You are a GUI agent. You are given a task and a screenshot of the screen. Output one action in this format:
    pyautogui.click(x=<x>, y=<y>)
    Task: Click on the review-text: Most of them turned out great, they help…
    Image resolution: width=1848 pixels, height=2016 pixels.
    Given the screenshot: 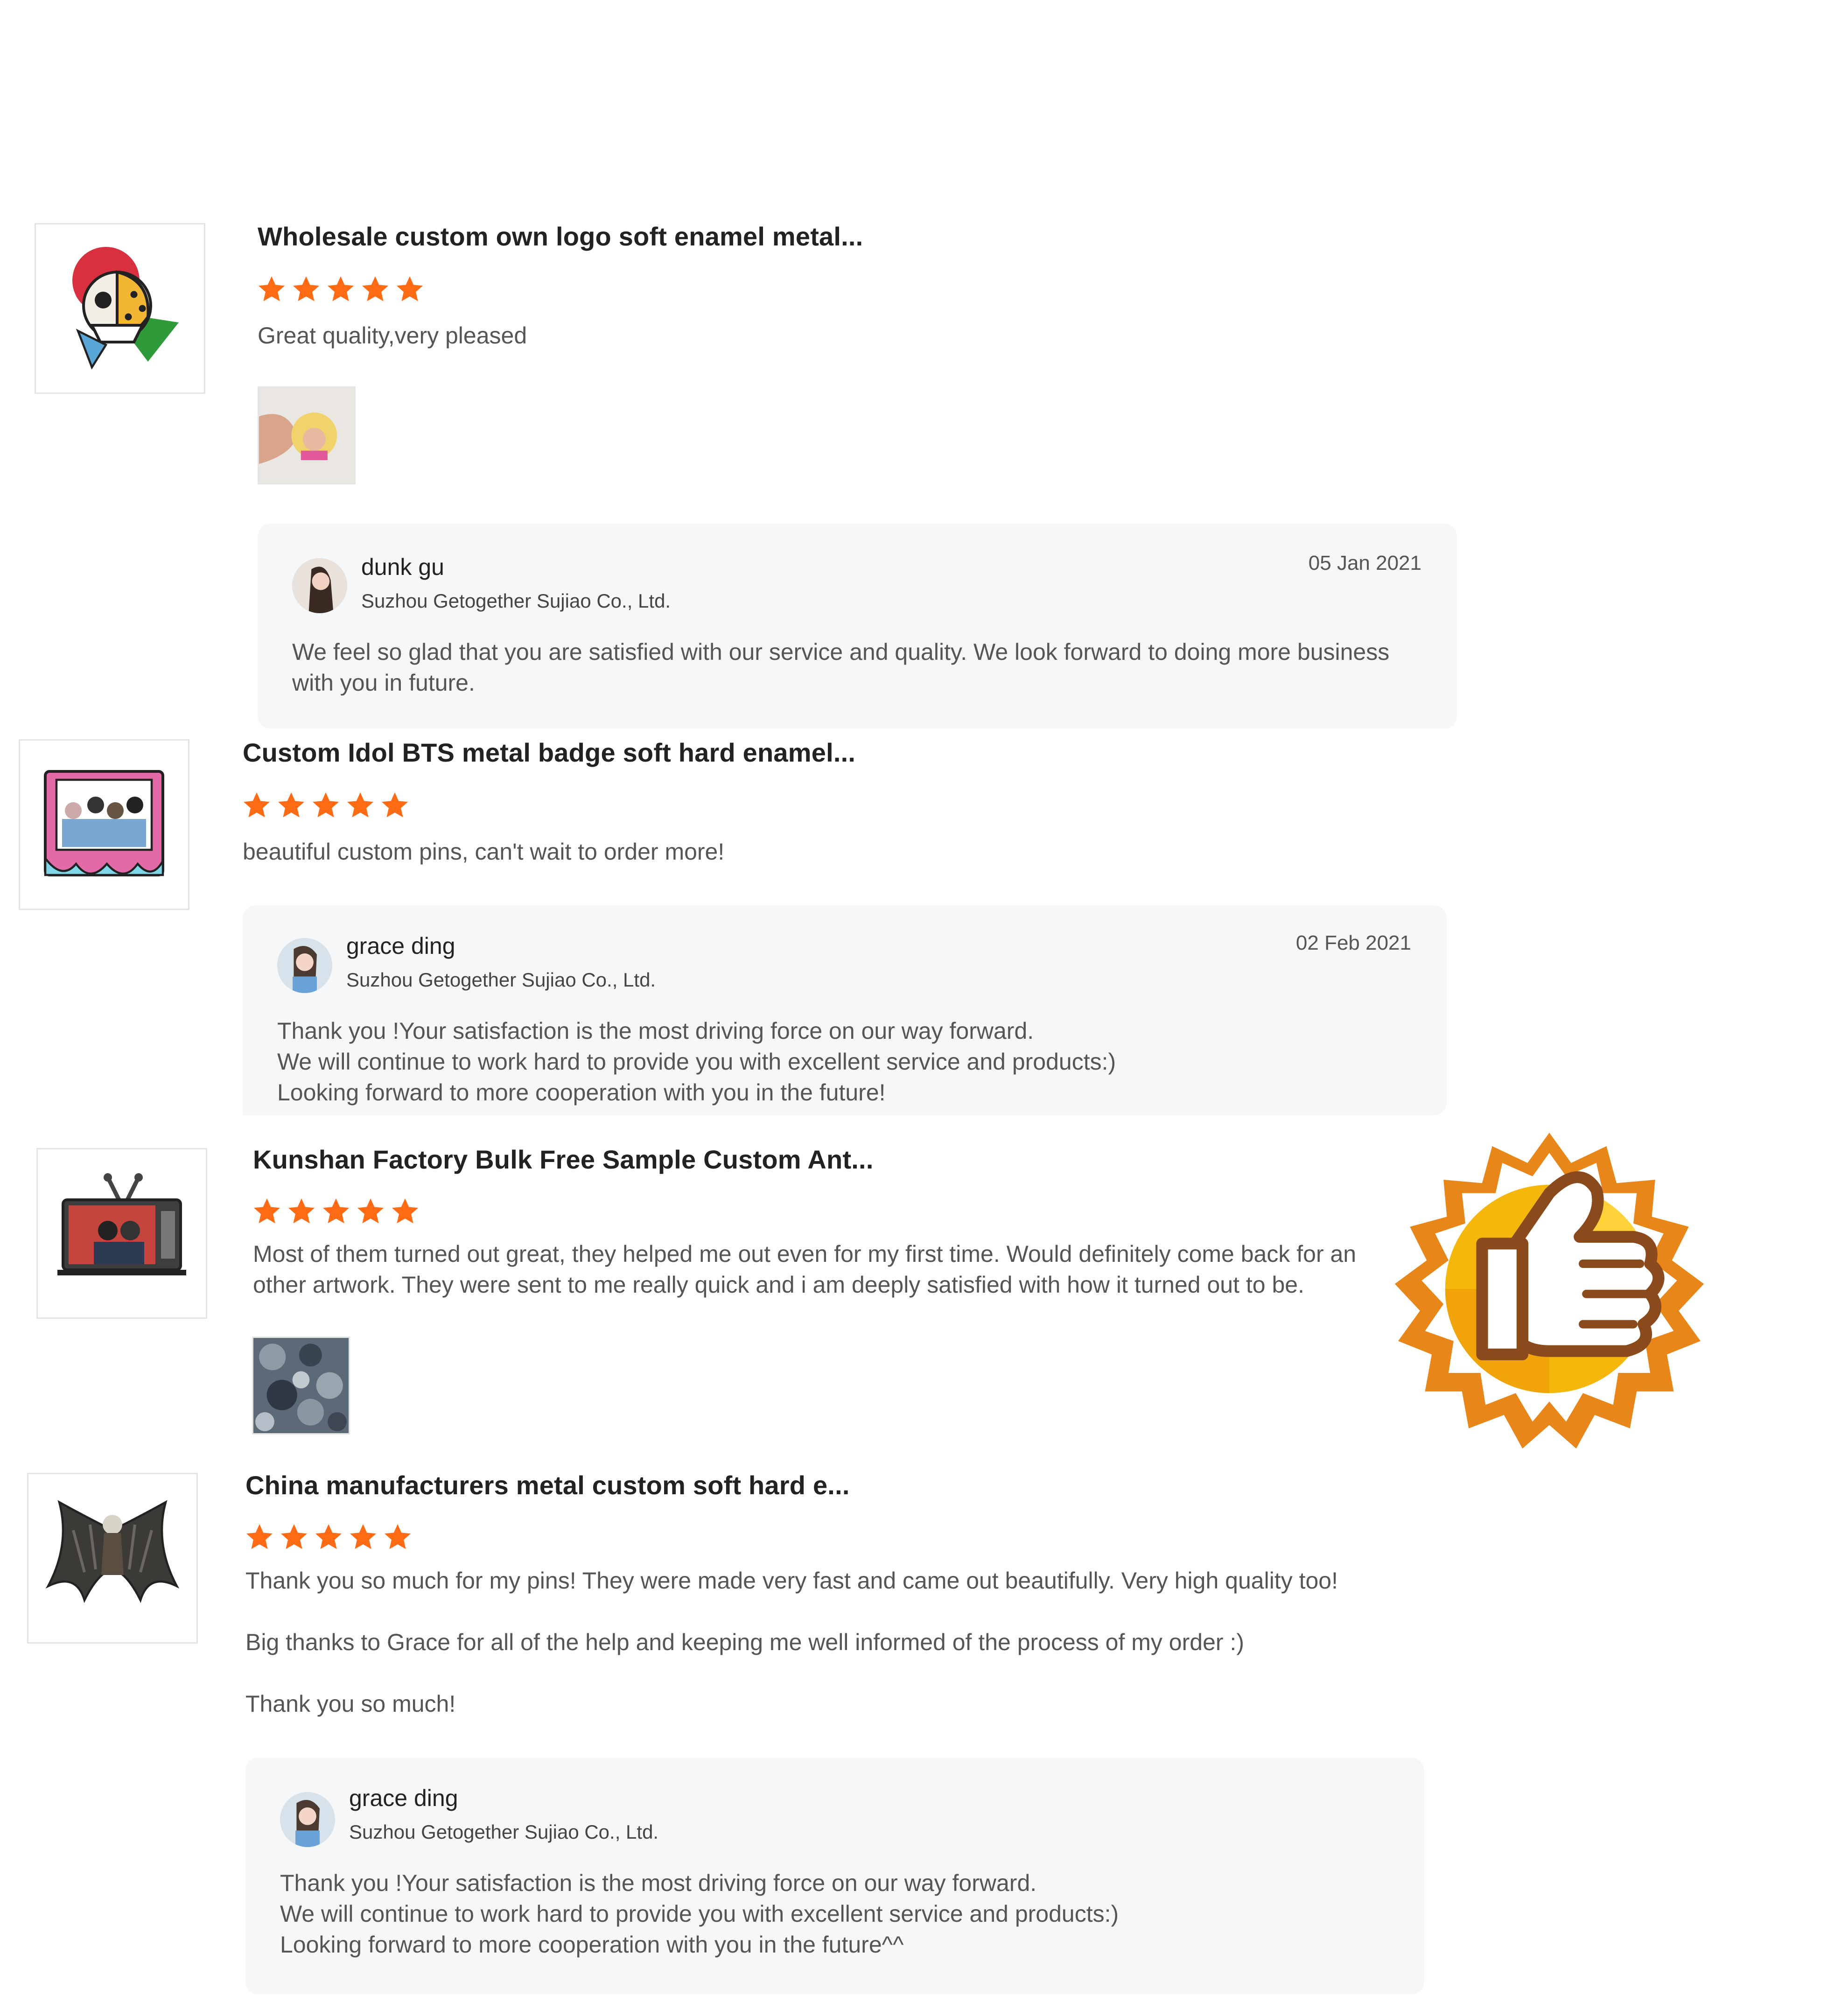 What is the action you would take?
    pyautogui.click(x=805, y=1269)
    